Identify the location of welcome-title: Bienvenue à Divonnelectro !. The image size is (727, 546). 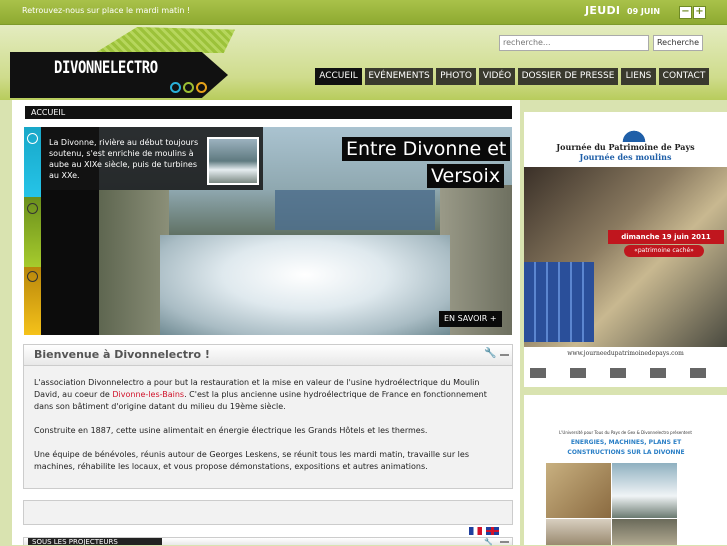
(122, 354).